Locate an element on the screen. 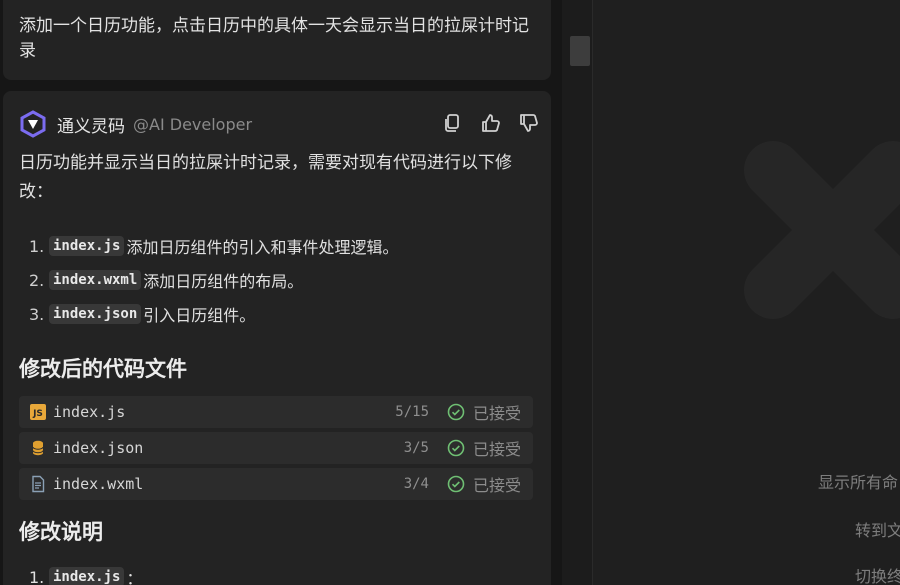 The image size is (900, 585). vscode-watermark-icon is located at coordinates (821, 250).